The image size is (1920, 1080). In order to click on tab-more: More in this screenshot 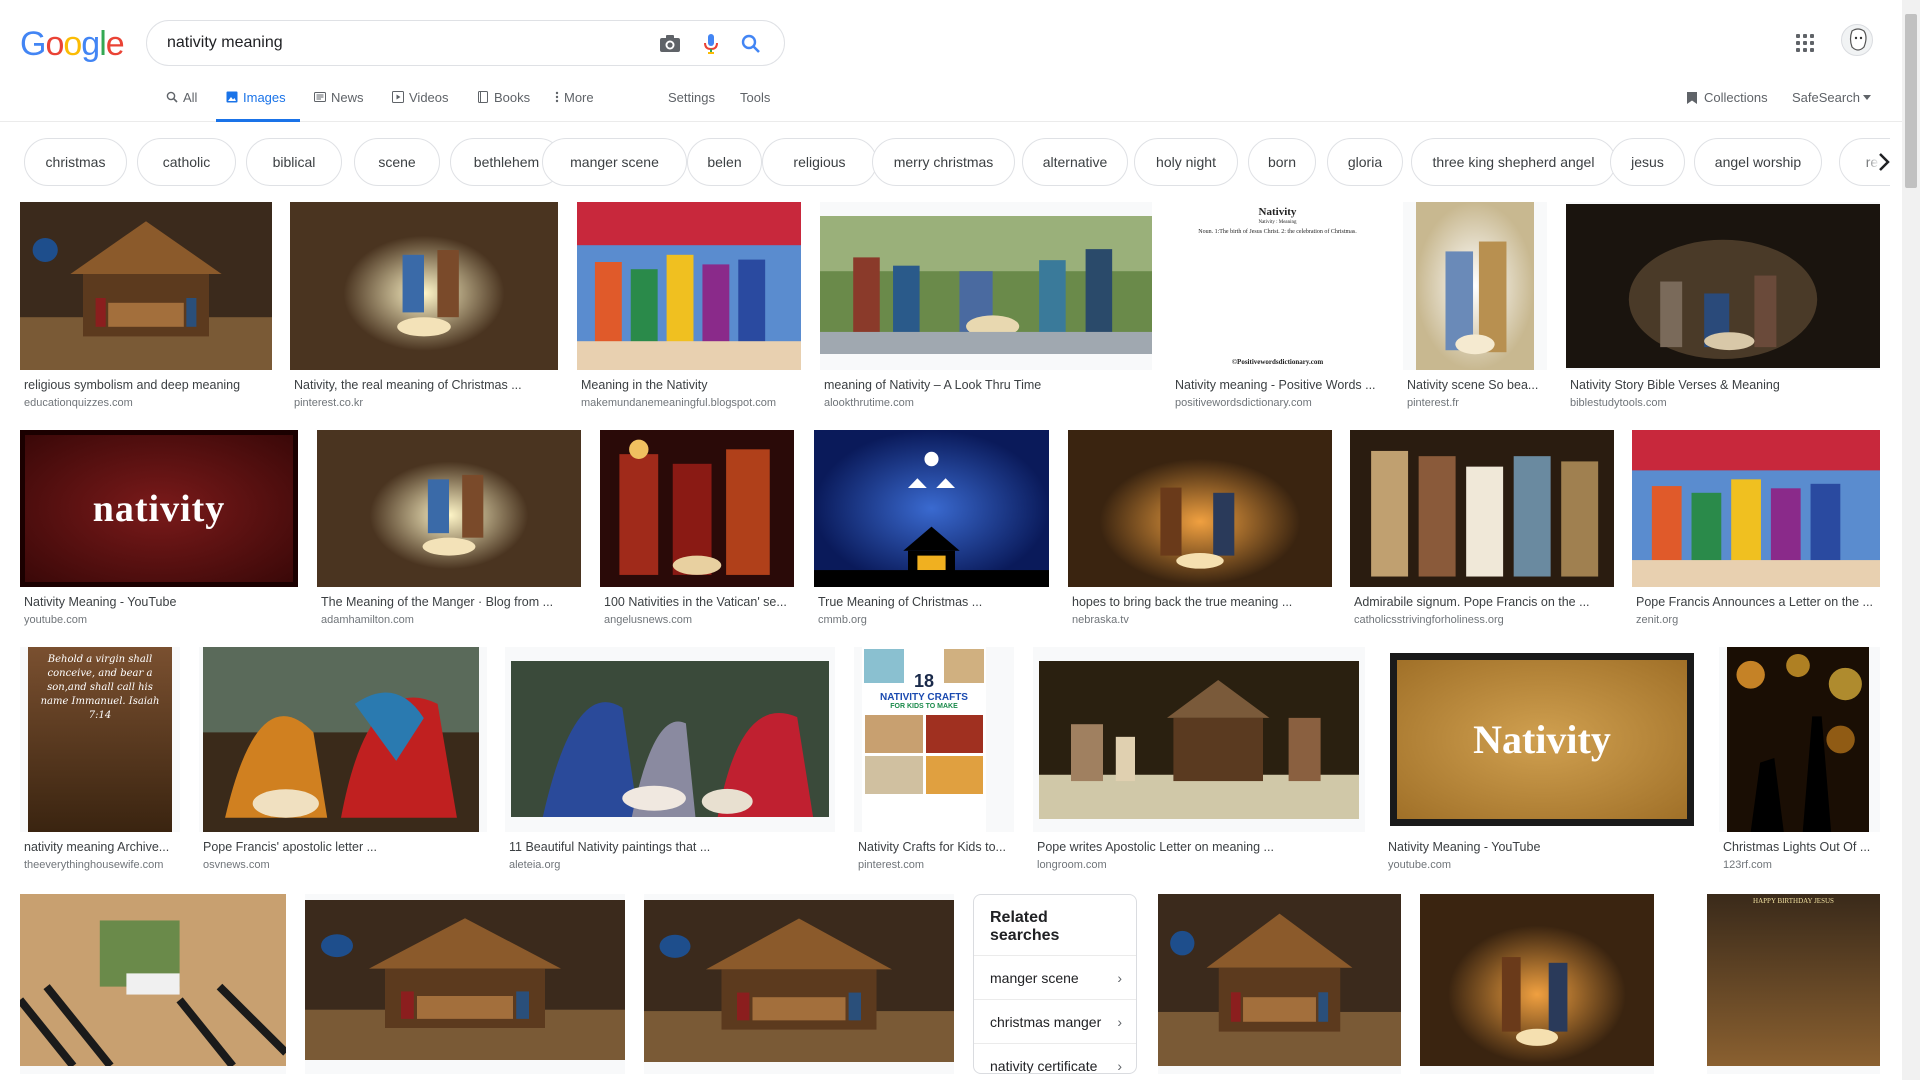, I will do `click(574, 106)`.